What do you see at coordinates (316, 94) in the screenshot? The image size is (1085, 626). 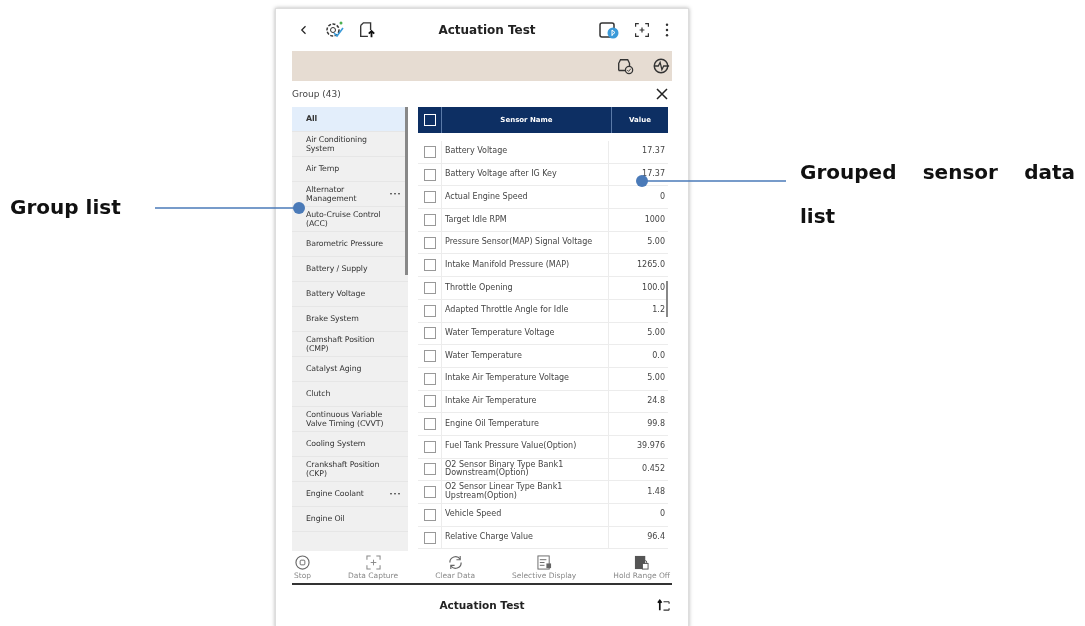 I see `group-count-label: Group (43)` at bounding box center [316, 94].